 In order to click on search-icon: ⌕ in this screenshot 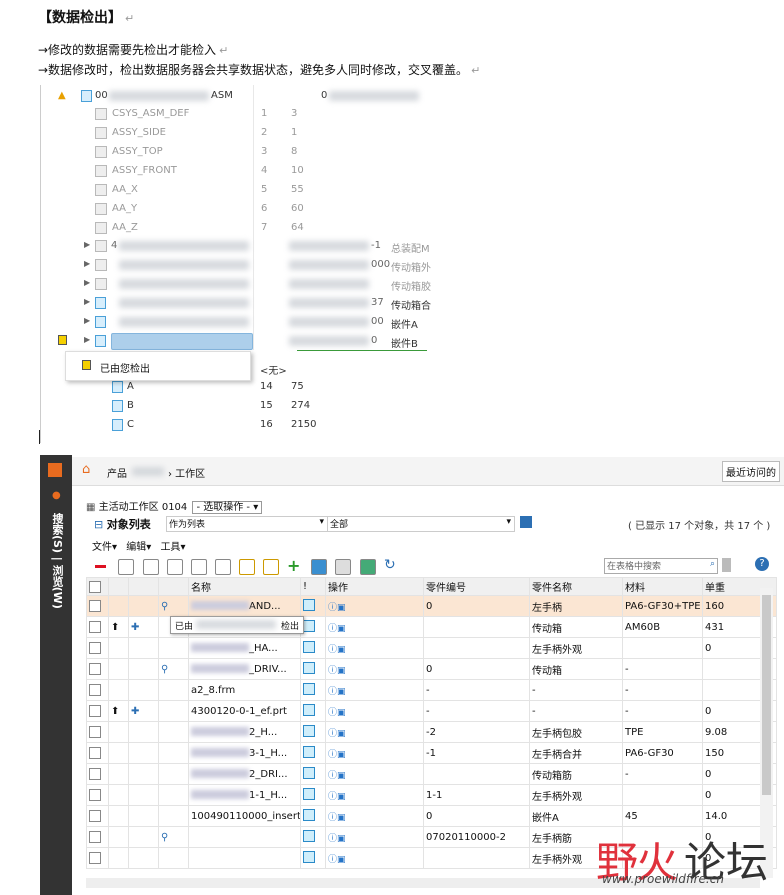, I will do `click(712, 564)`.